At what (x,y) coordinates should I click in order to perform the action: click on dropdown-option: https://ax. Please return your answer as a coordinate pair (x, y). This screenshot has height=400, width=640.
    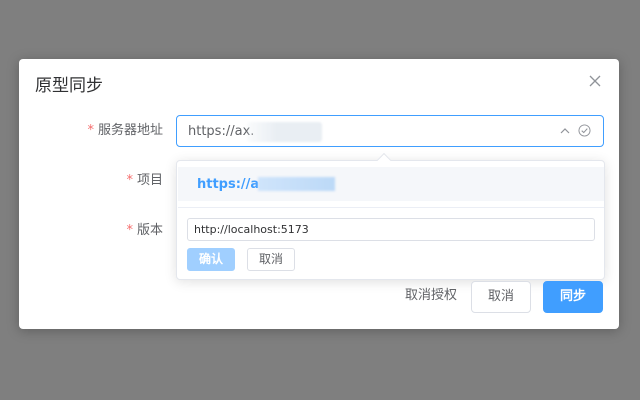
    Looking at the image, I should click on (391, 184).